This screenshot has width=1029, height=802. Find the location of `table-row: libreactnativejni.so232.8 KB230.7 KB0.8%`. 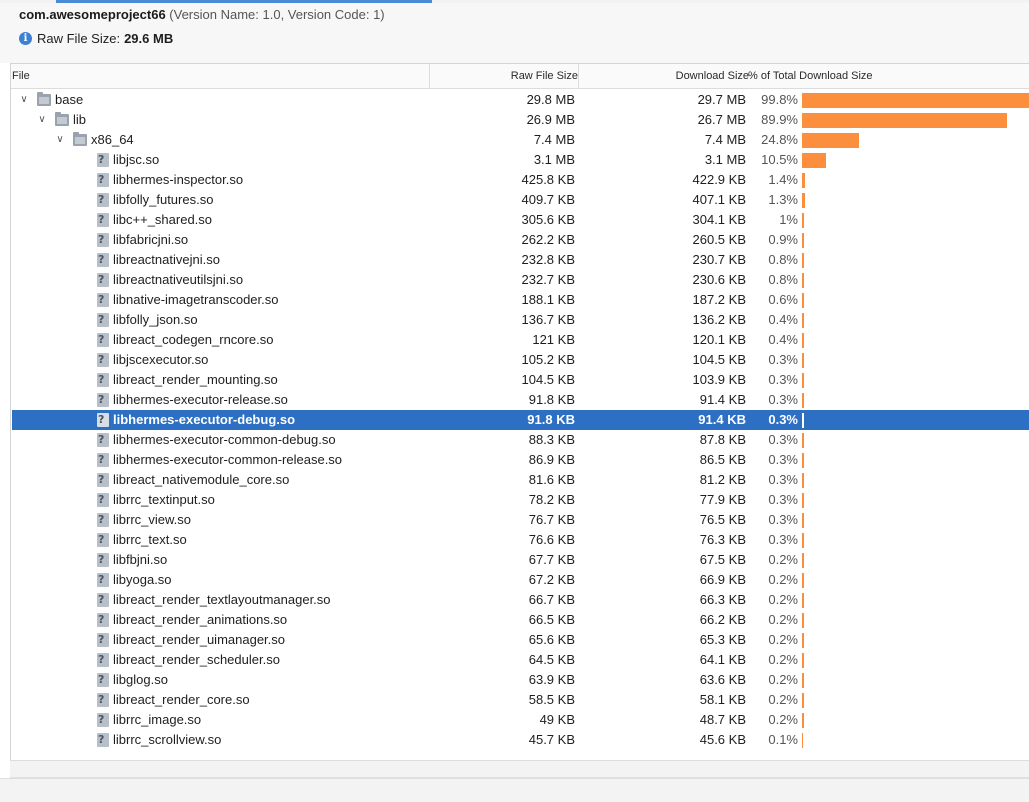

table-row: libreactnativejni.so232.8 KB230.7 KB0.8% is located at coordinates (520, 260).